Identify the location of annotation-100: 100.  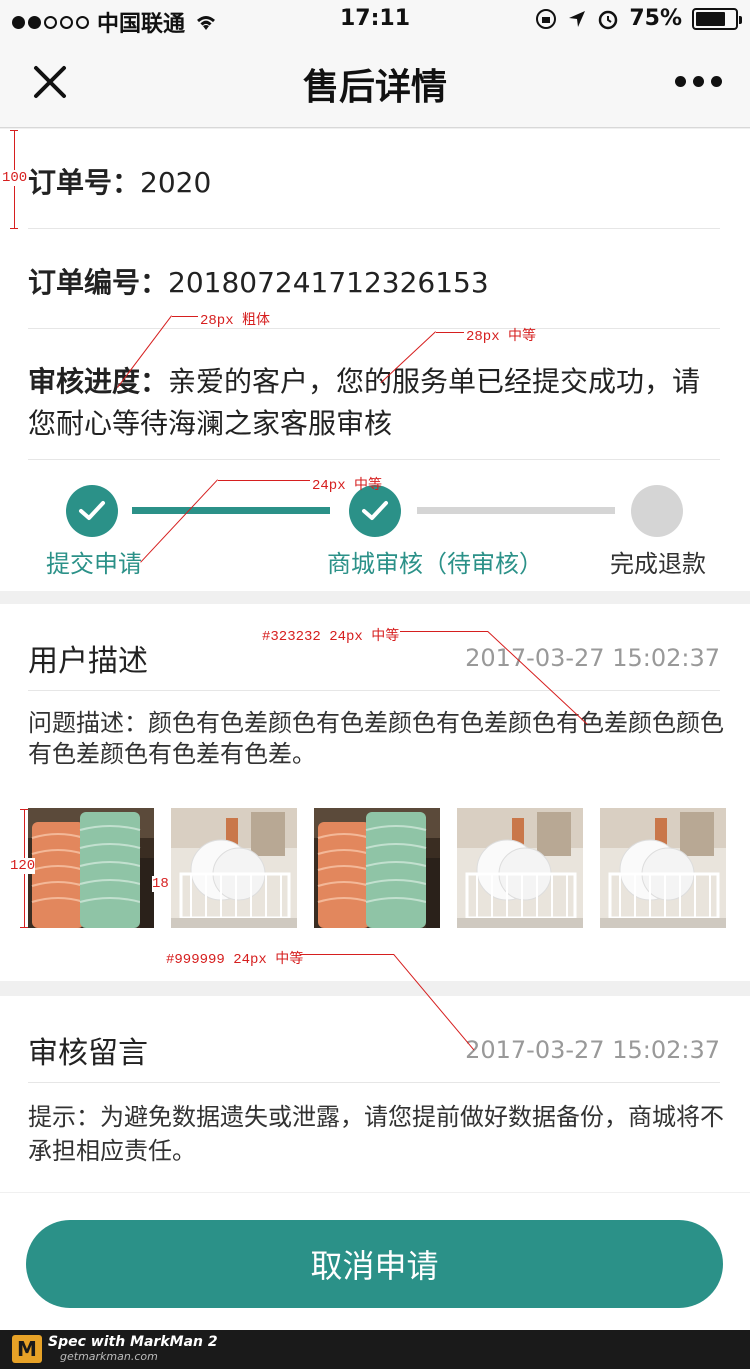
(15, 178).